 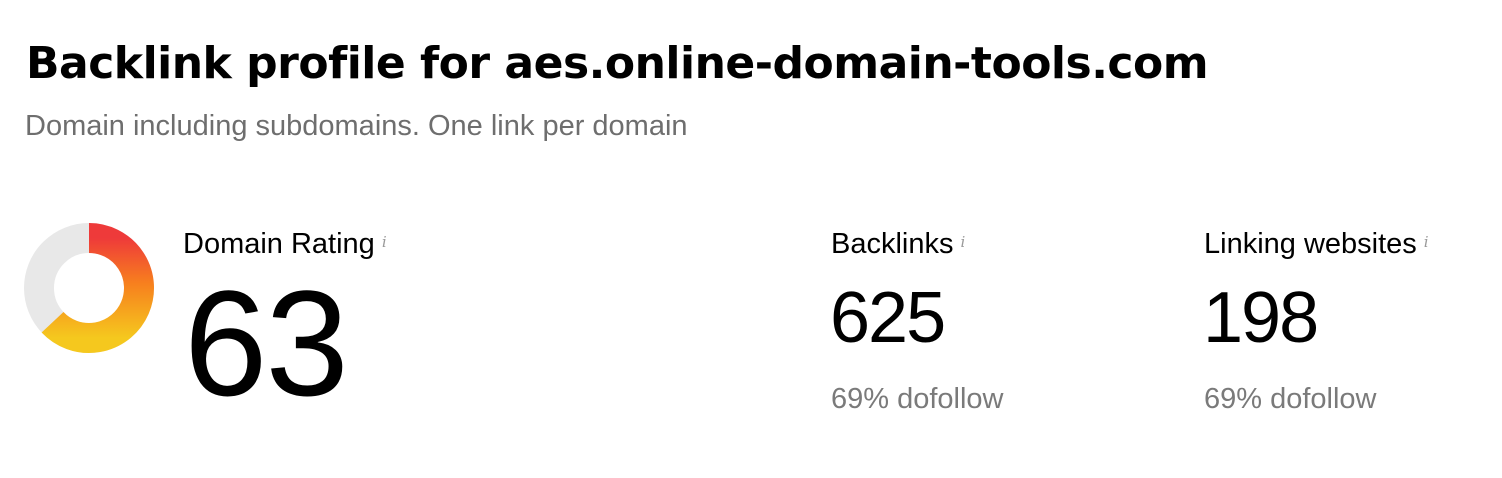 I want to click on domain-rating-label: Domain Rating i, so click(x=285, y=244).